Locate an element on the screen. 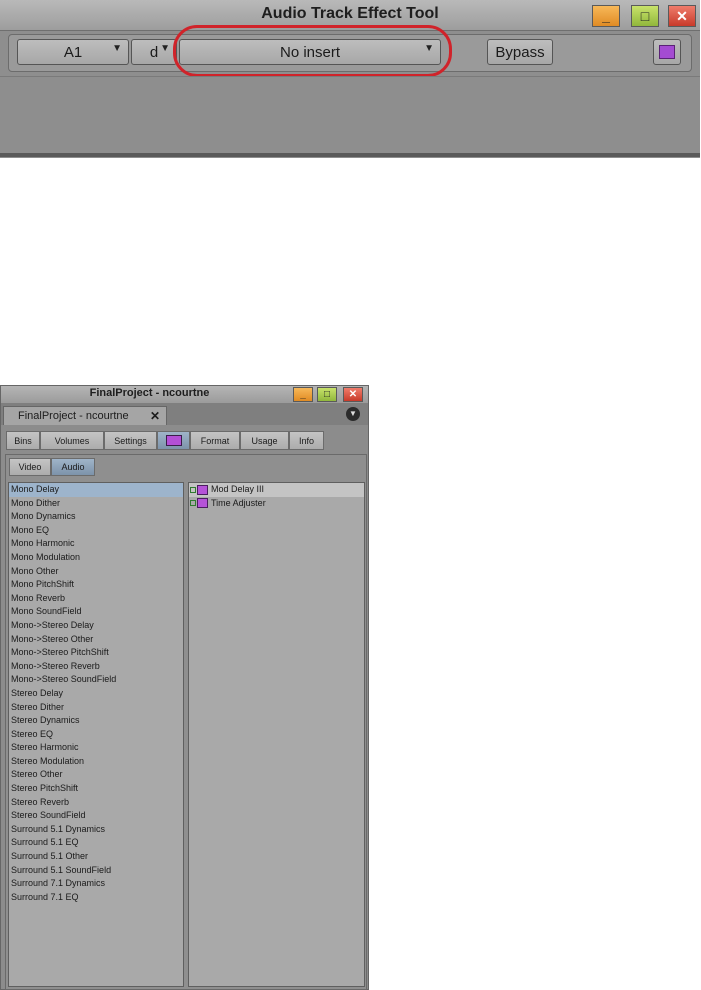 The width and height of the screenshot is (701, 990). category-list-item: Stereo Modulation is located at coordinates (96, 762).